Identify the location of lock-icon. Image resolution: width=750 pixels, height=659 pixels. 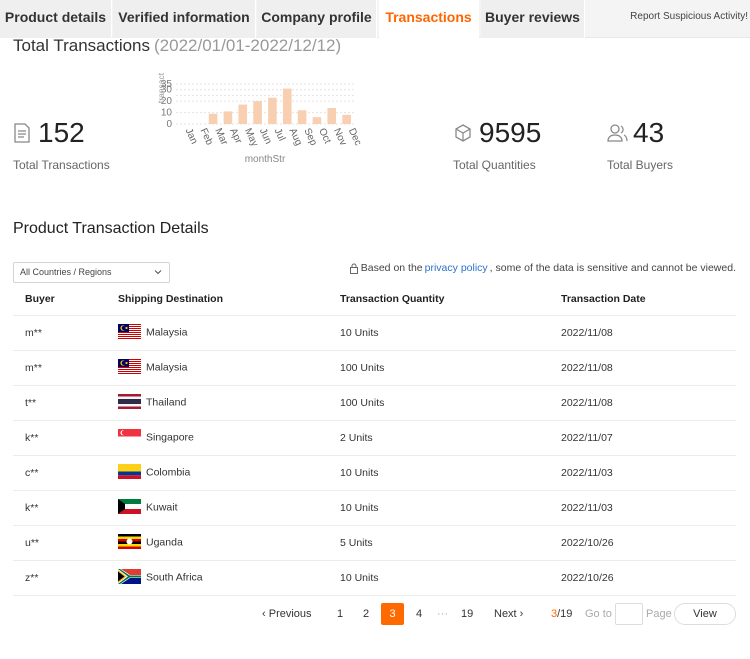
(353, 268).